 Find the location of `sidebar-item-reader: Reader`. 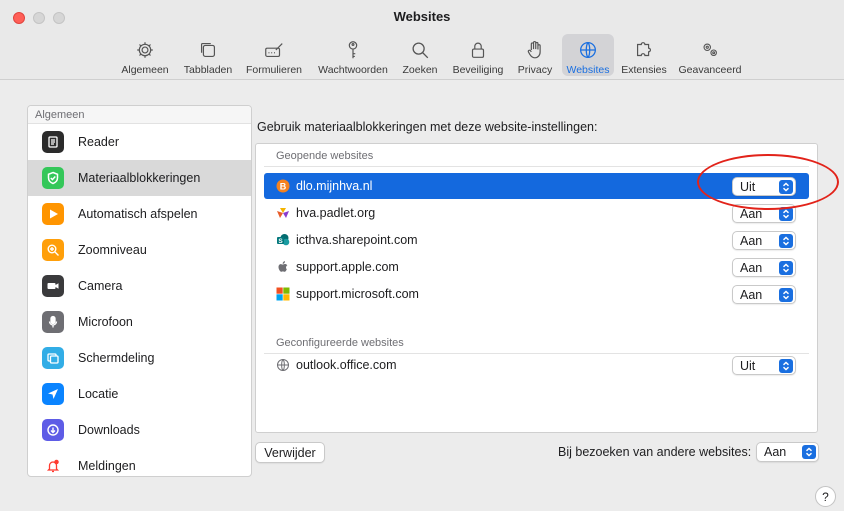

sidebar-item-reader: Reader is located at coordinates (139, 142).